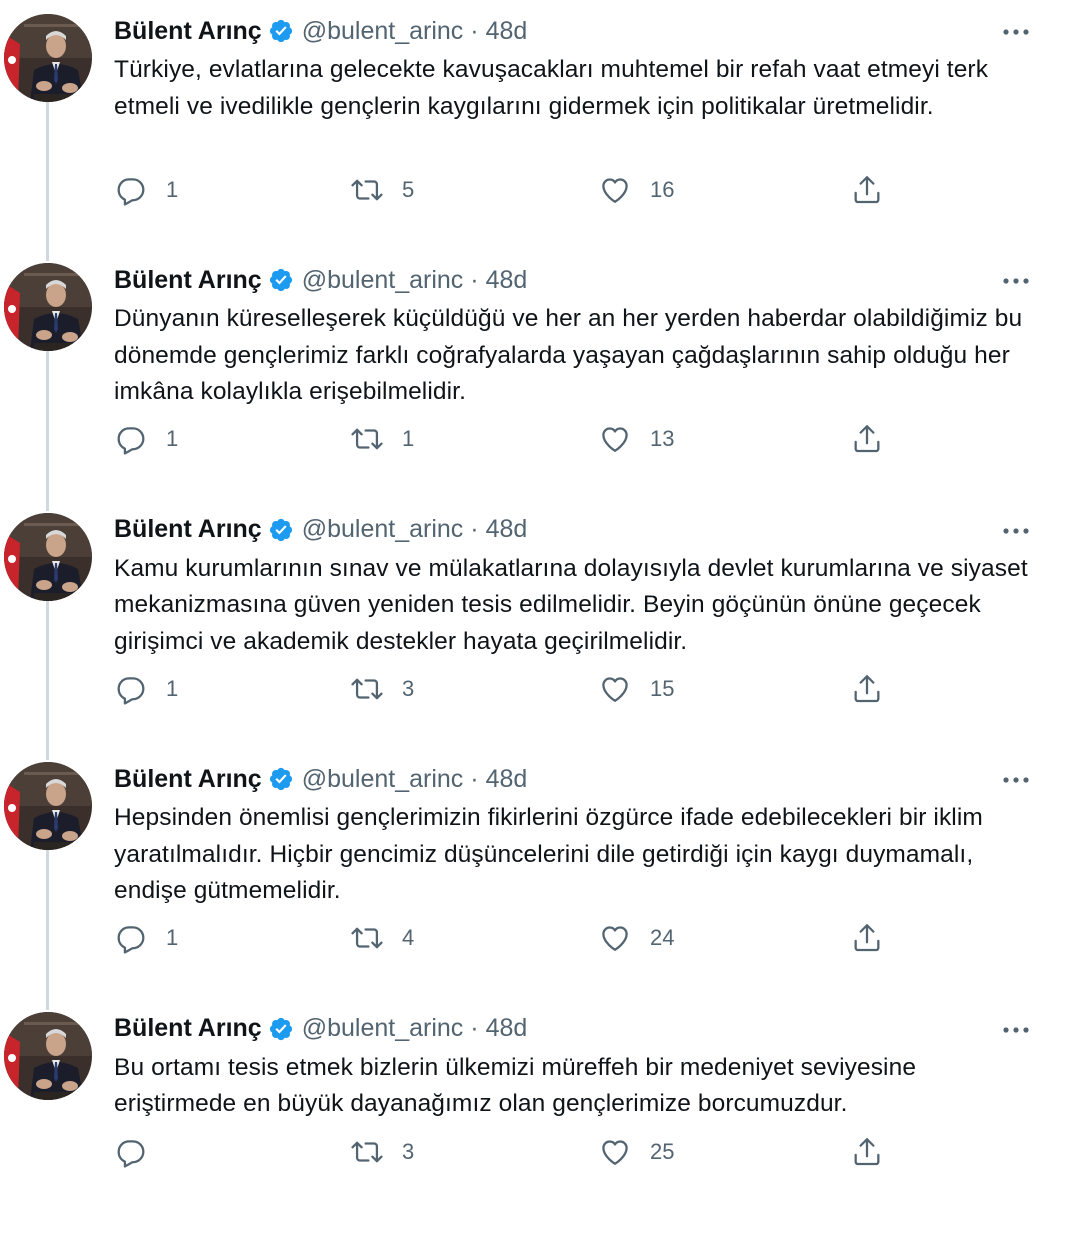  Describe the element at coordinates (636, 1152) in the screenshot. I see `like-button: 25` at that location.